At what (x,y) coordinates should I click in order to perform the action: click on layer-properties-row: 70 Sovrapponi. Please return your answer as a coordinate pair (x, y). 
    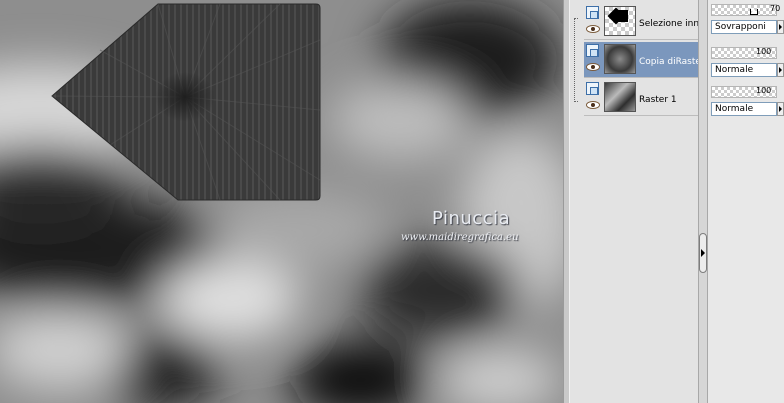
    Looking at the image, I should click on (746, 19).